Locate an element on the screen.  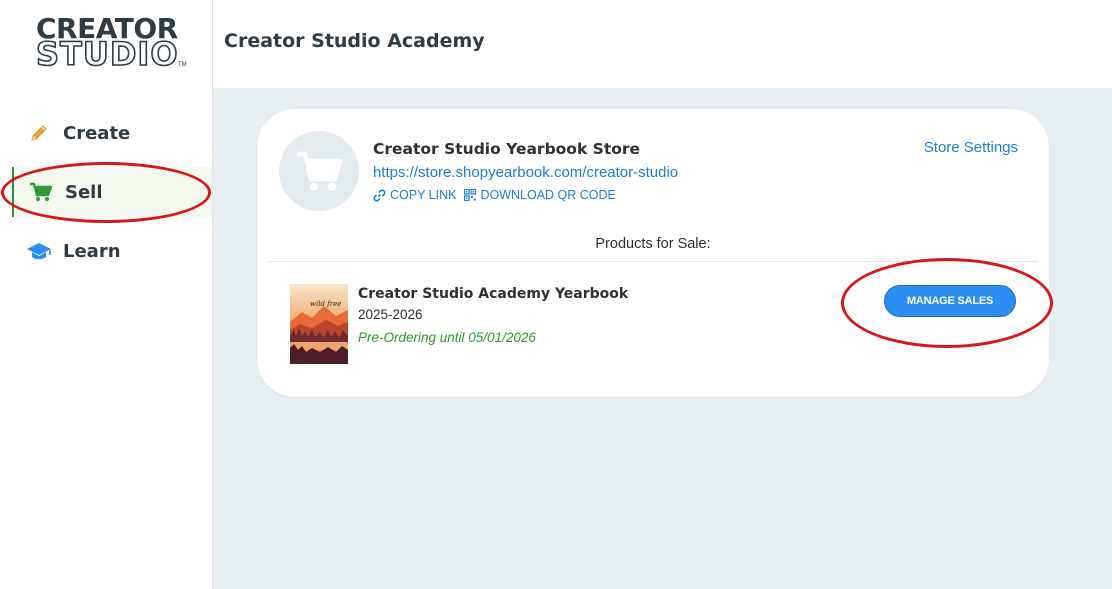
store-link-actions: COPY LINK DOWNLOAD QR CODE is located at coordinates (494, 195).